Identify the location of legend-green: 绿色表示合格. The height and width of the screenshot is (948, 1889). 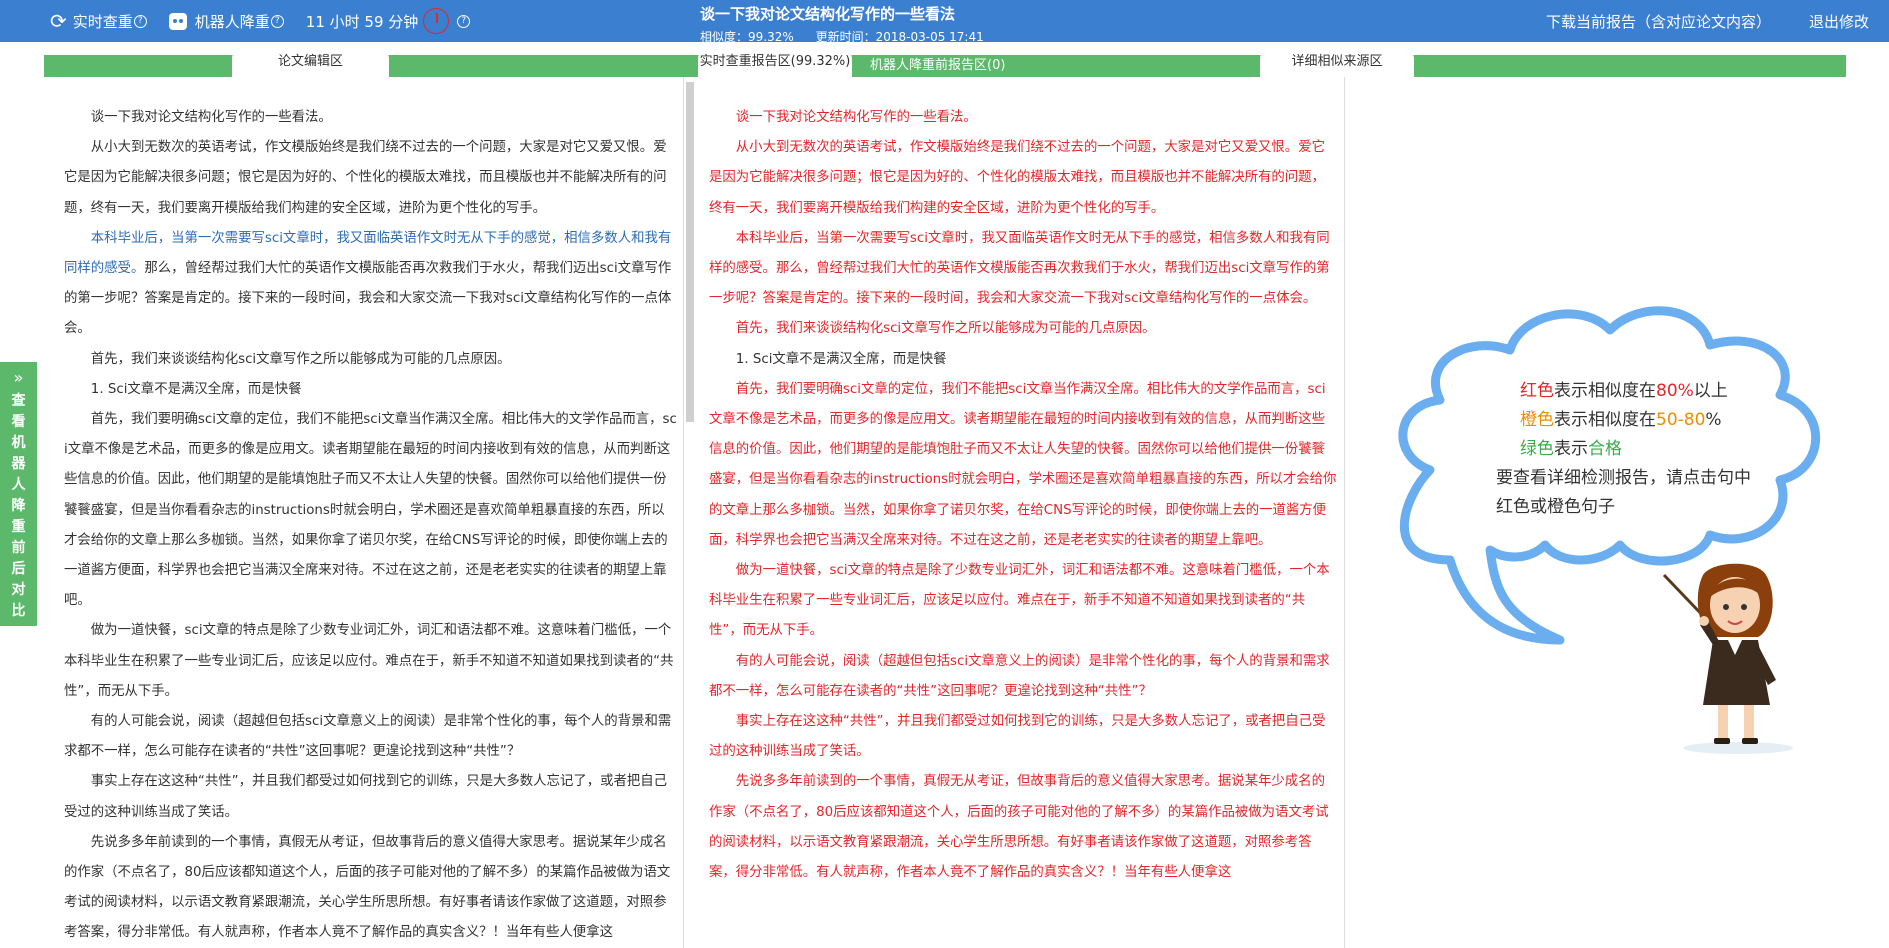
(1571, 449).